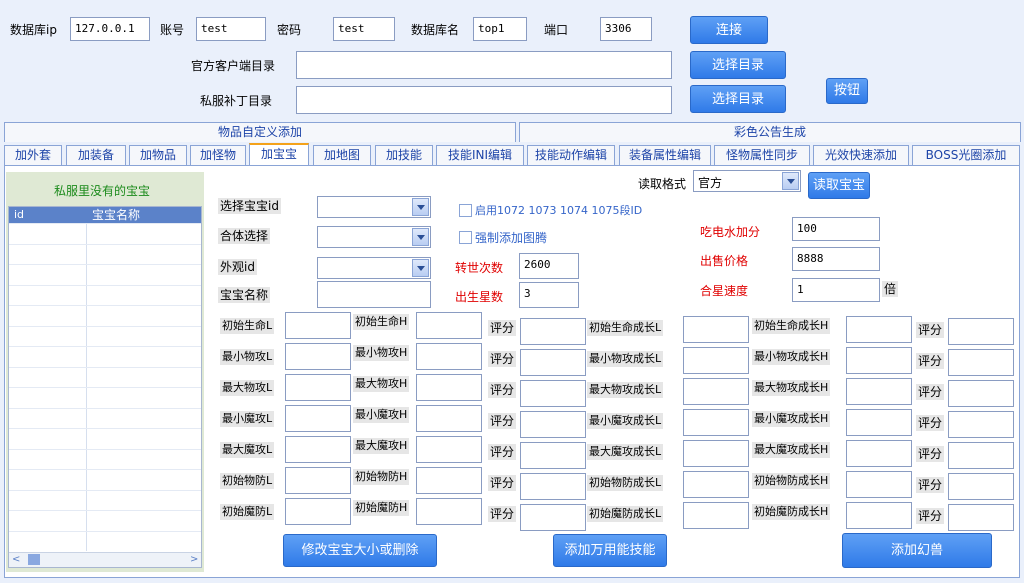 The image size is (1024, 583). Describe the element at coordinates (465, 237) in the screenshot. I see `force-totem-checkbox` at that location.